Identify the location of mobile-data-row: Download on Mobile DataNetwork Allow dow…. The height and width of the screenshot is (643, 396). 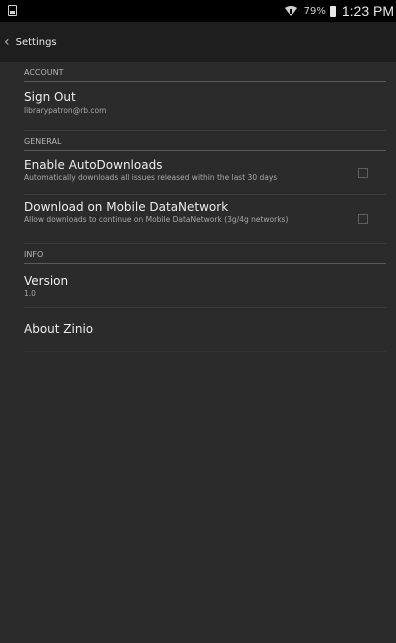
(205, 219).